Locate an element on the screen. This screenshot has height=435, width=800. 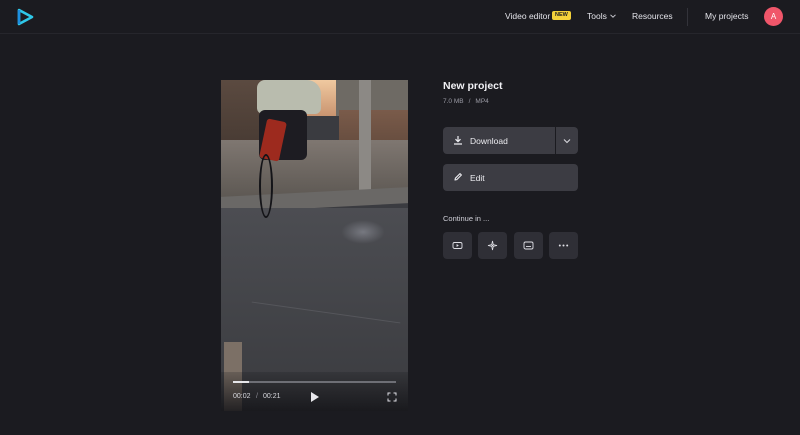
user-avatar: A is located at coordinates (773, 16).